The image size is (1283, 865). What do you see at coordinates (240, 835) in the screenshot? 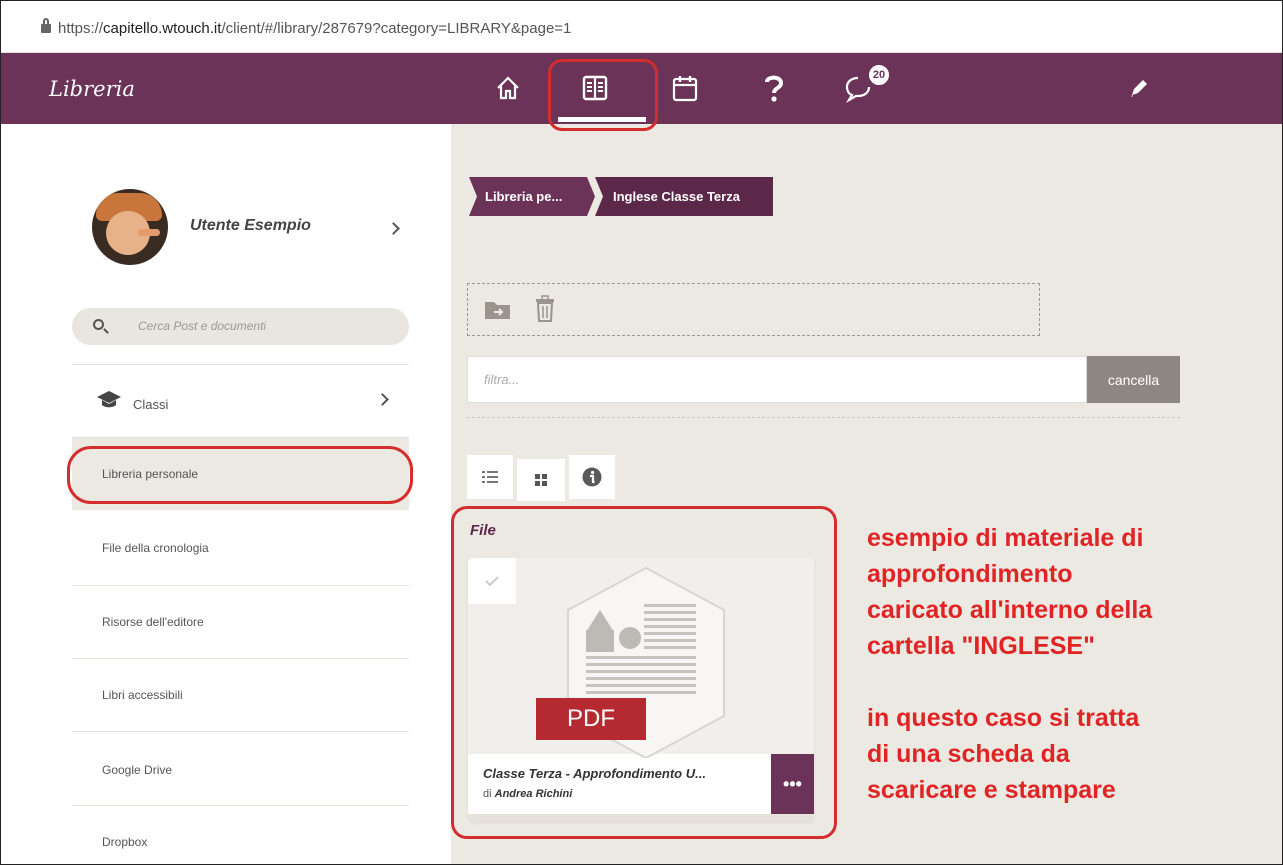
I see `sidebar-item-dropbox: Dropbox` at bounding box center [240, 835].